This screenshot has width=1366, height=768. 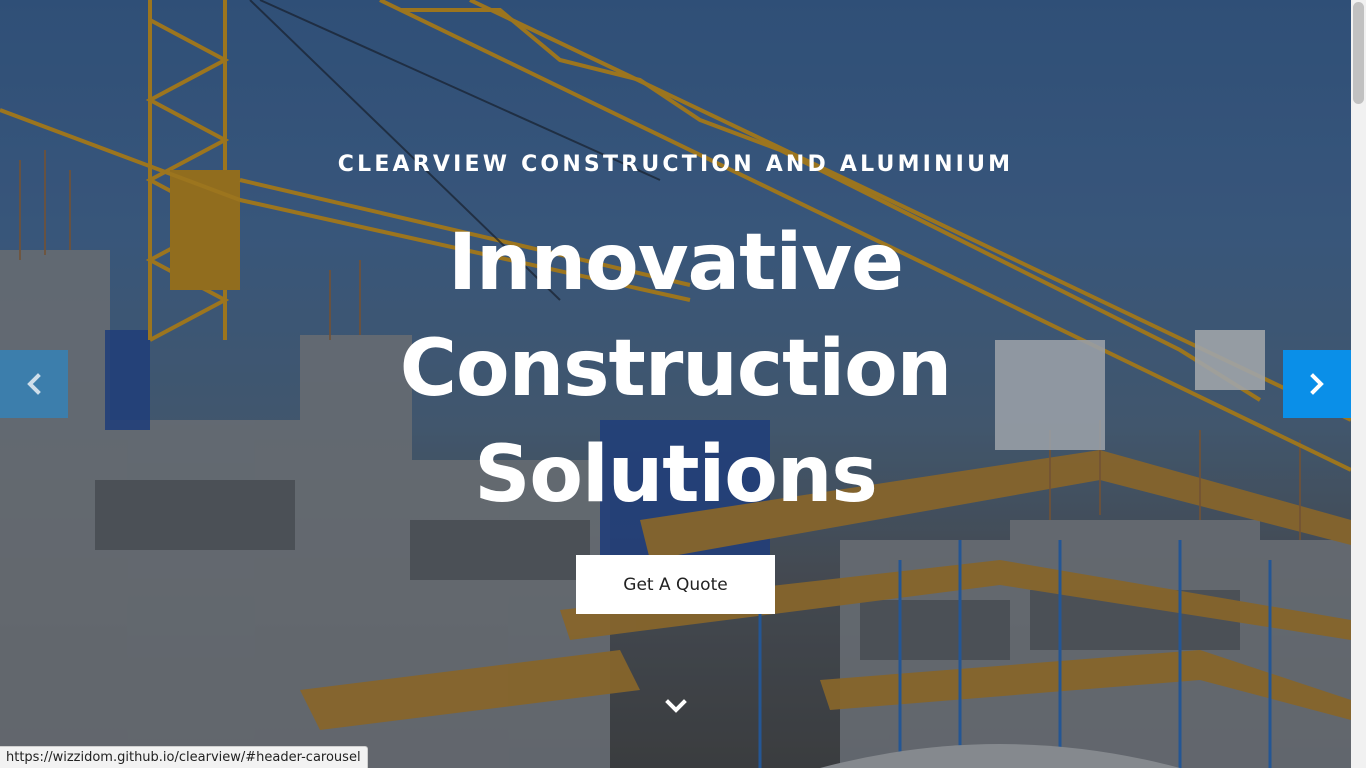 What do you see at coordinates (1358, 384) in the screenshot?
I see `page-scrollbar` at bounding box center [1358, 384].